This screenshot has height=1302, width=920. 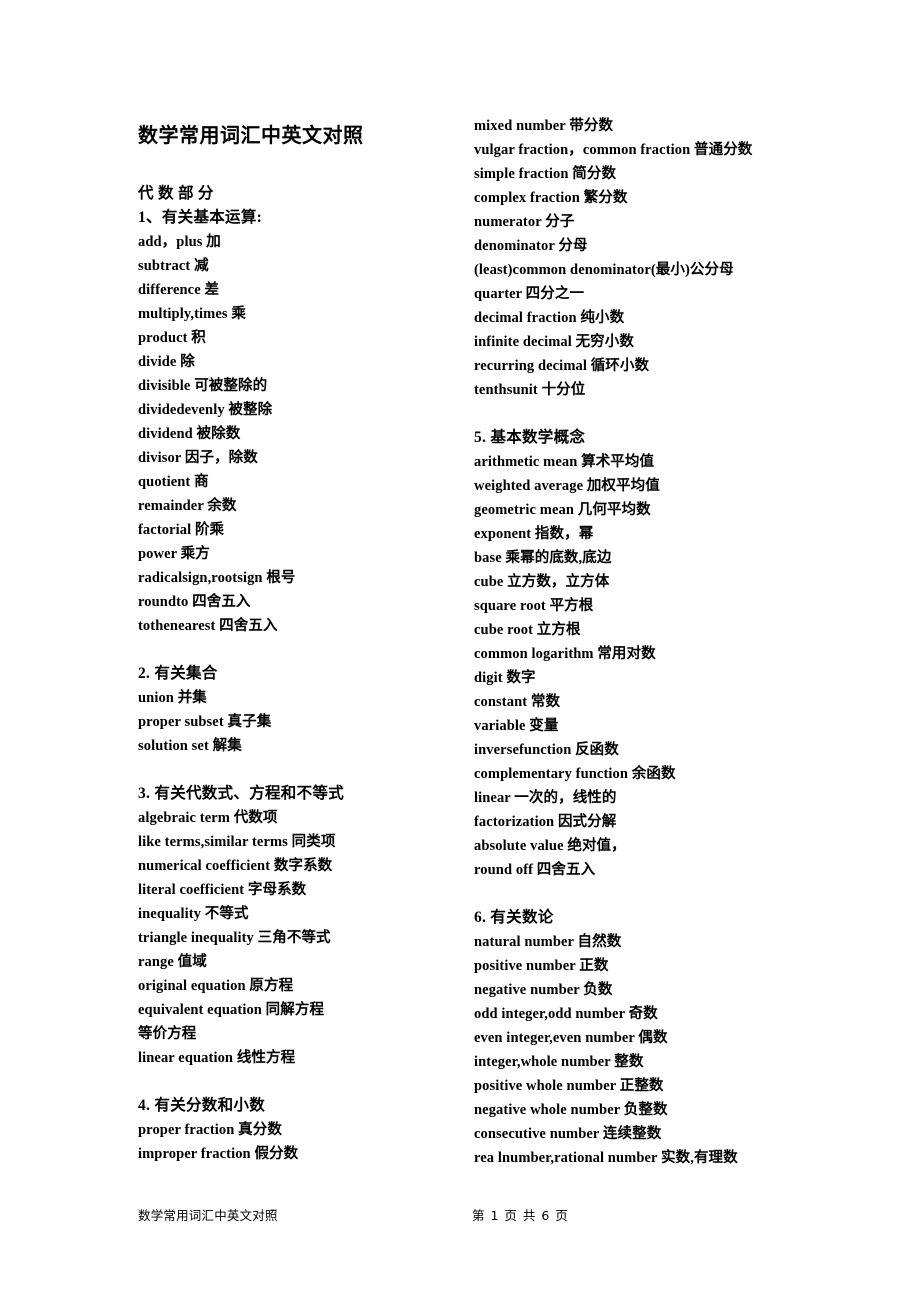 What do you see at coordinates (534, 606) in the screenshot?
I see `right-column-entry: square root 平方根` at bounding box center [534, 606].